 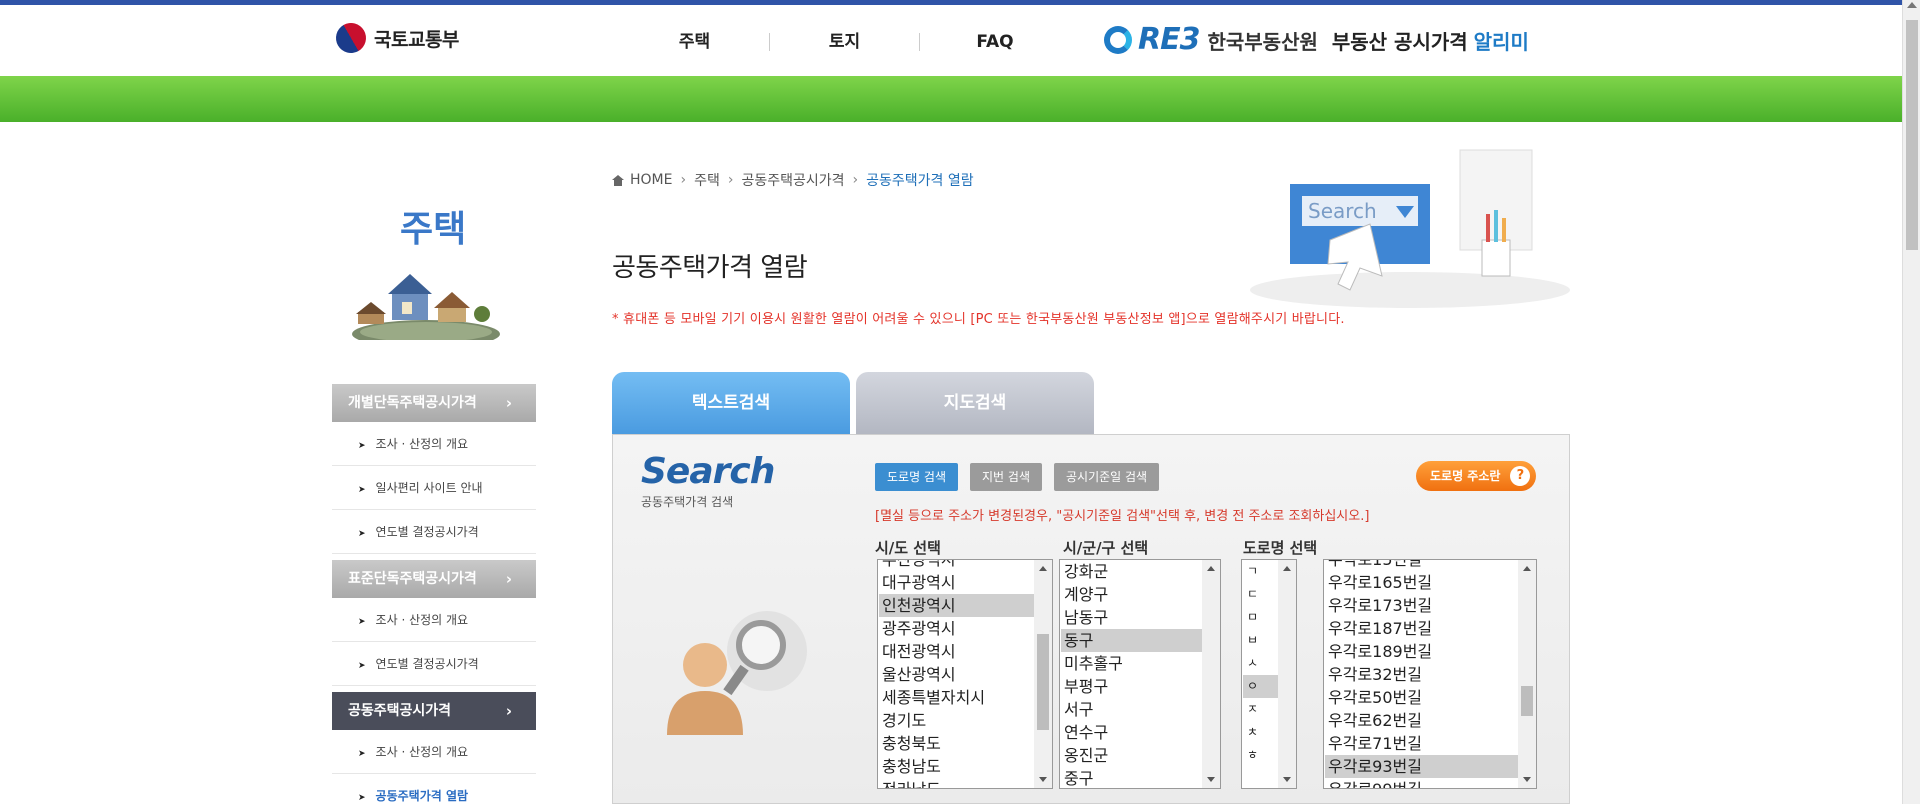 What do you see at coordinates (1421, 720) in the screenshot?
I see `list-item: 우각로62번길` at bounding box center [1421, 720].